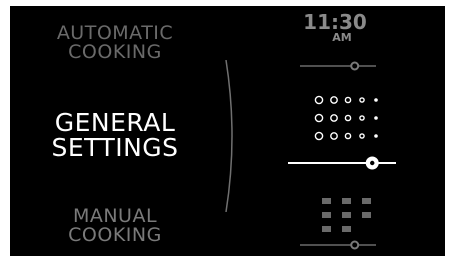 The height and width of the screenshot is (264, 455). What do you see at coordinates (115, 52) in the screenshot?
I see `automatic-cooking-label-line-2: COOKING` at bounding box center [115, 52].